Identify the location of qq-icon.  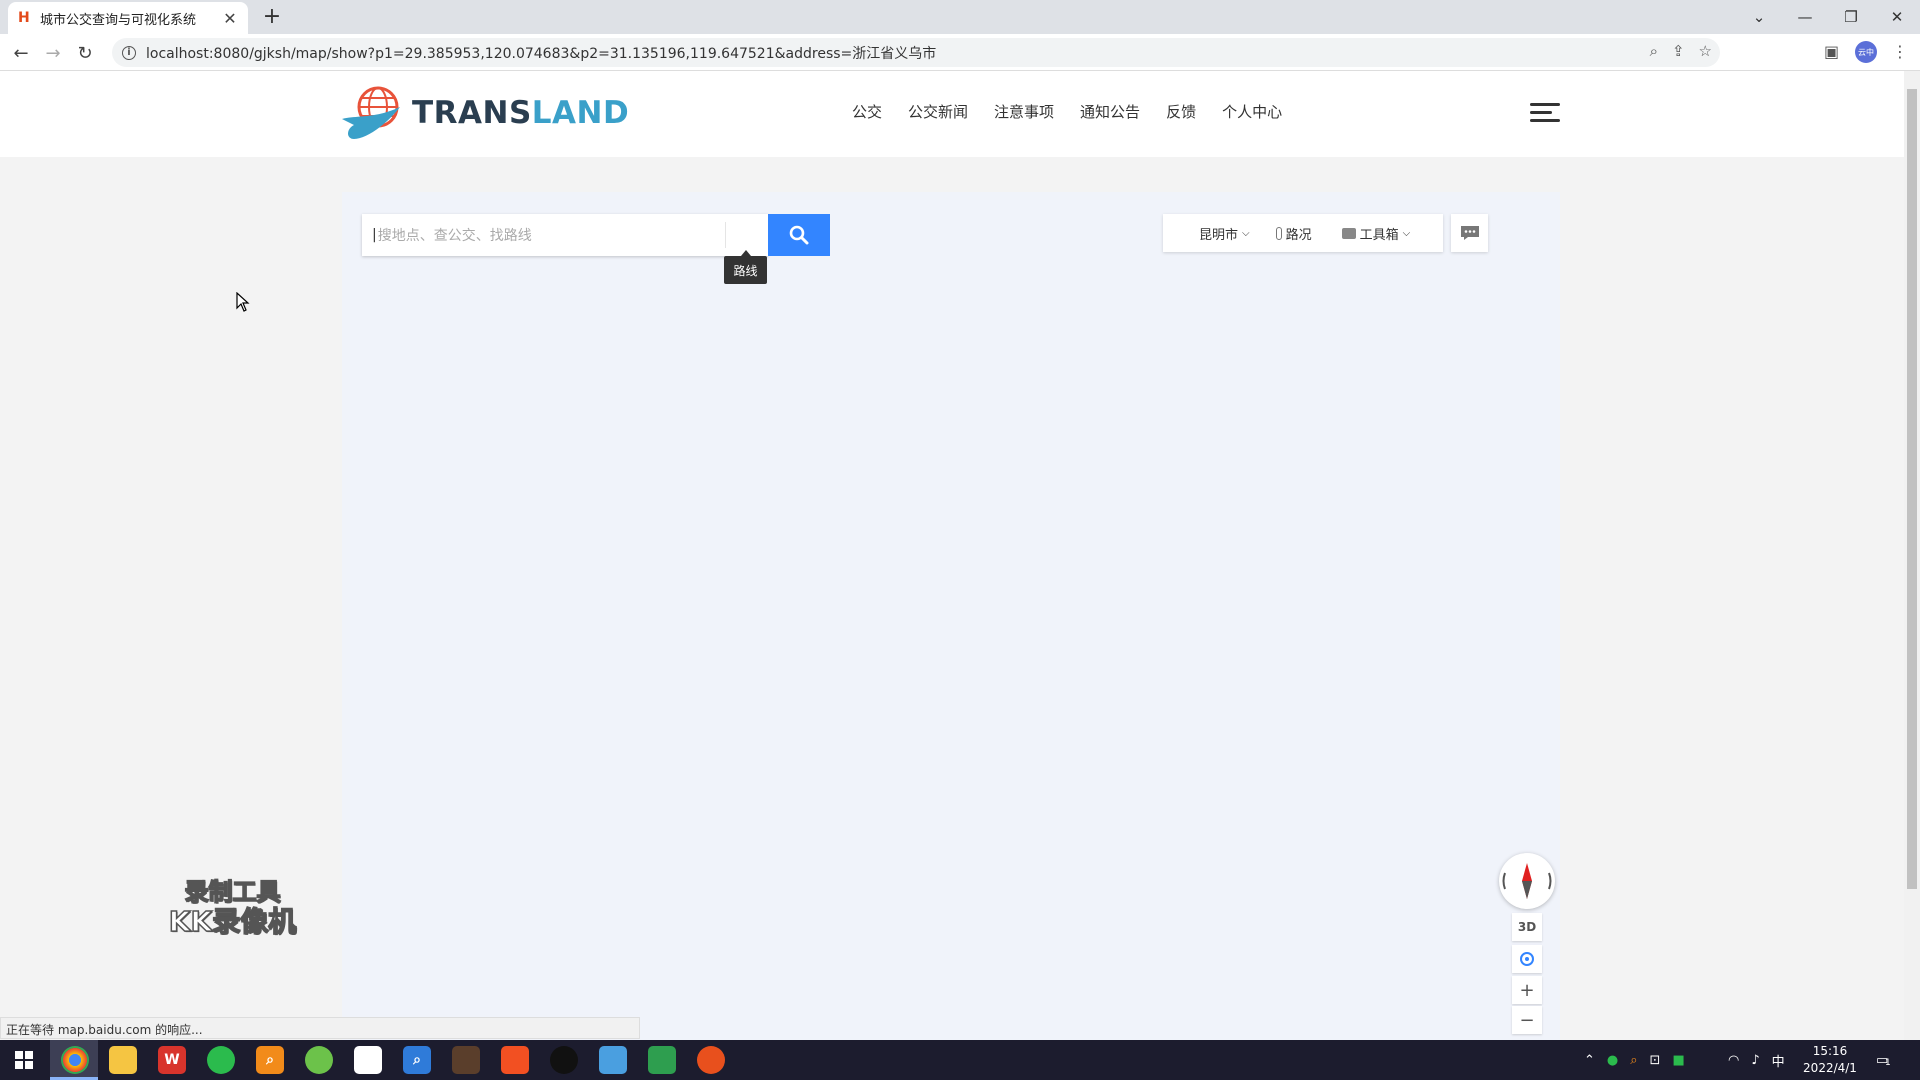
(564, 1060).